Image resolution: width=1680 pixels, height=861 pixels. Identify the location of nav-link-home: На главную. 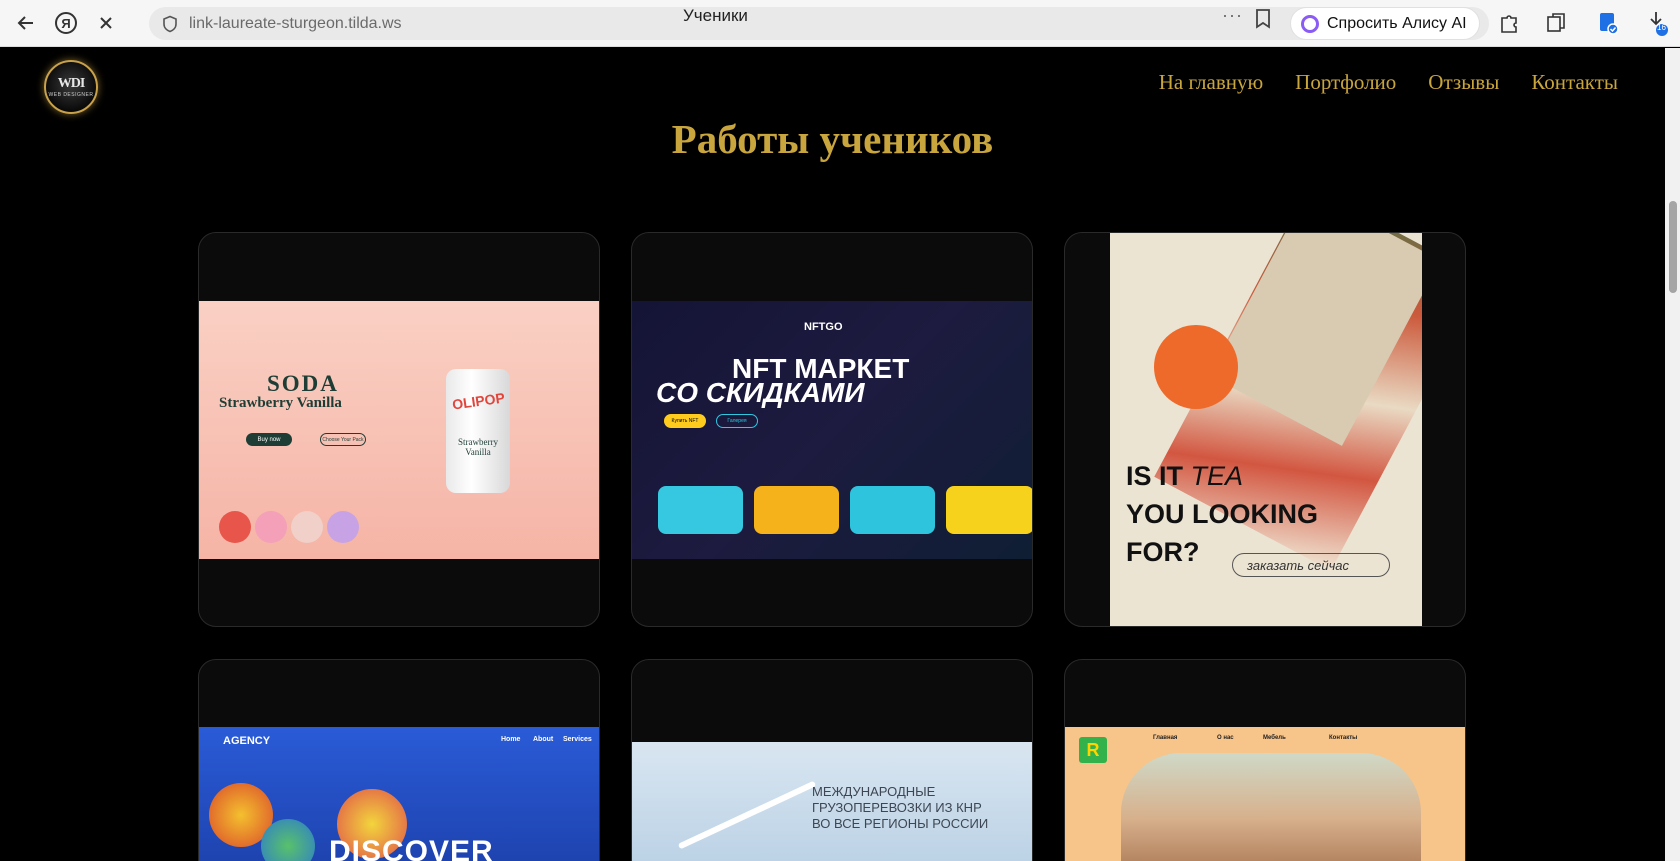
(1211, 82).